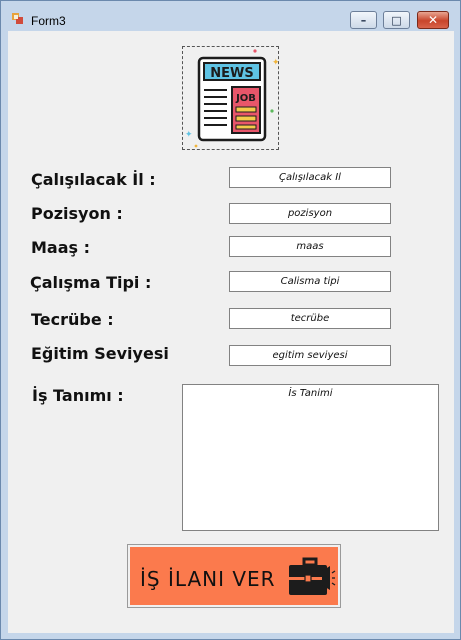 This screenshot has height=640, width=461. What do you see at coordinates (312, 576) in the screenshot?
I see `briefcase-megaphone-icon` at bounding box center [312, 576].